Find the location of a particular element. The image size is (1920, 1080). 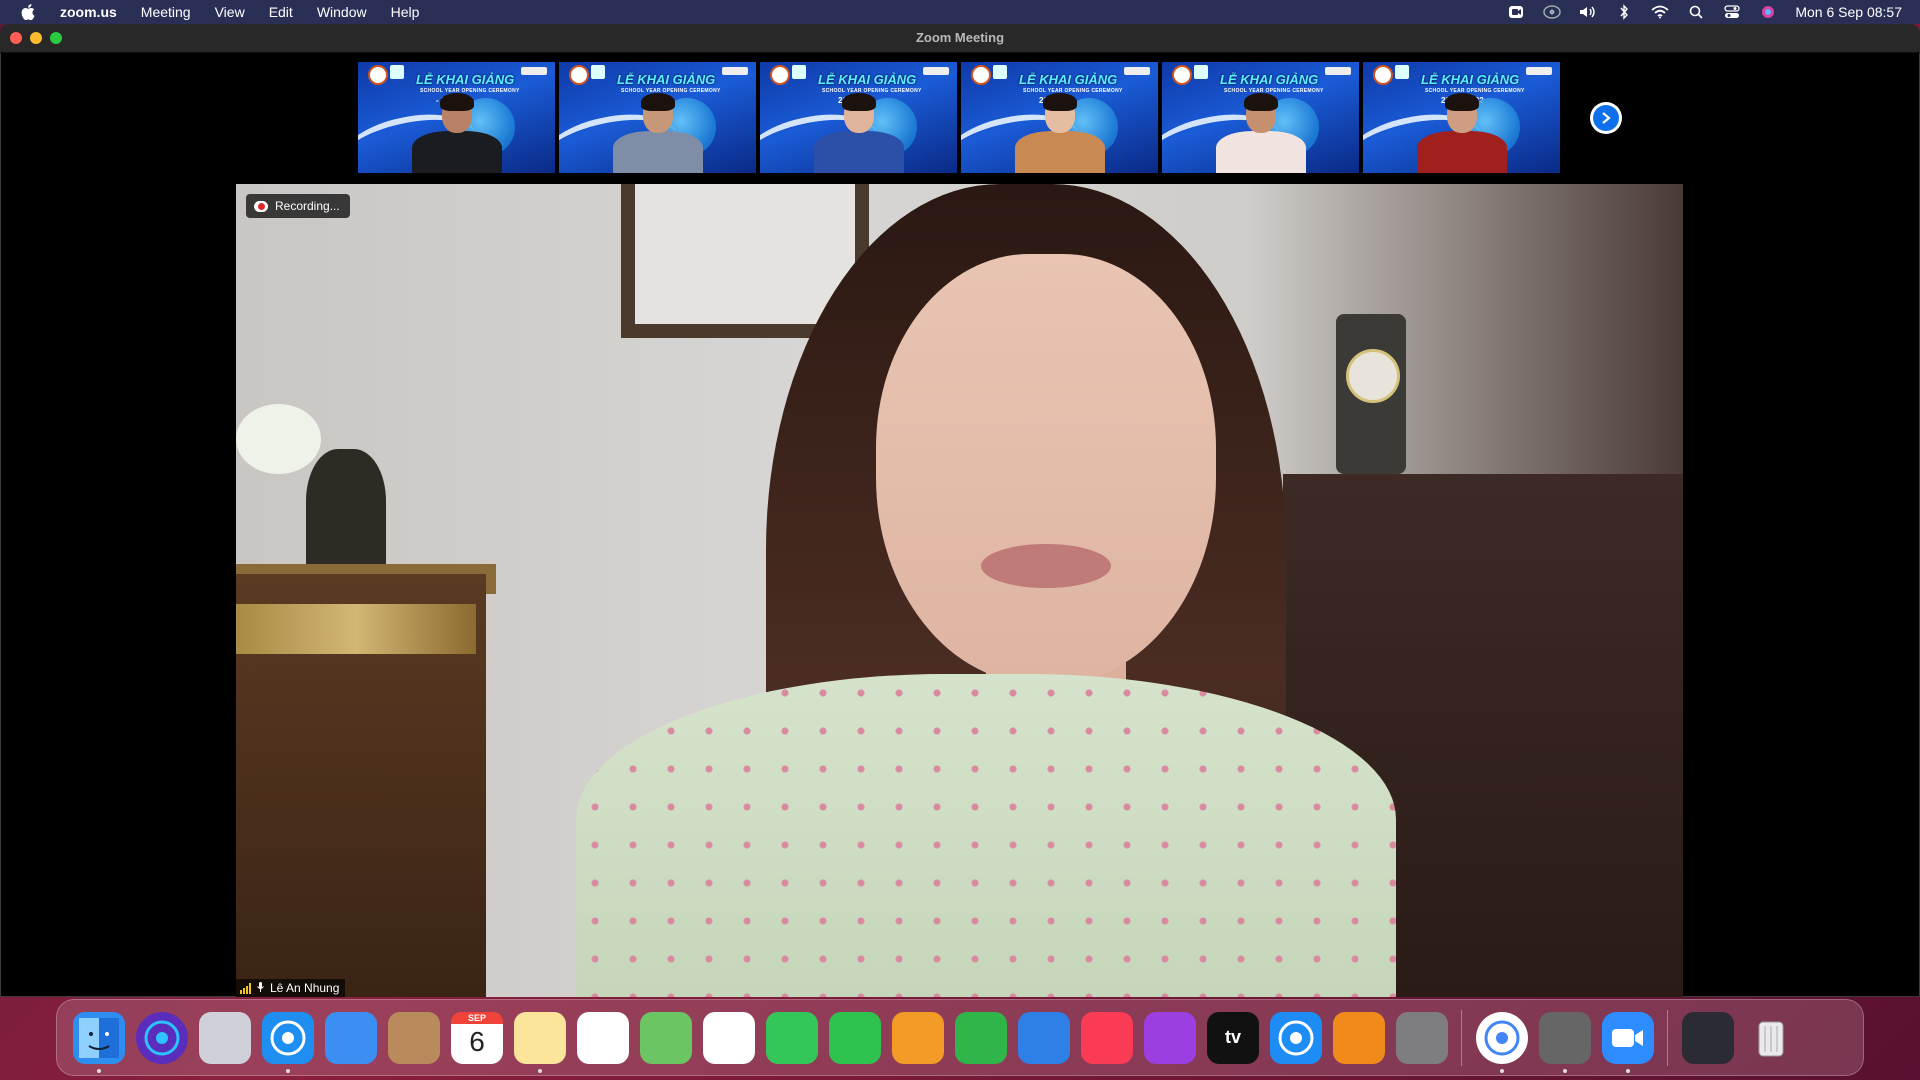

recording-icon is located at coordinates (261, 206).